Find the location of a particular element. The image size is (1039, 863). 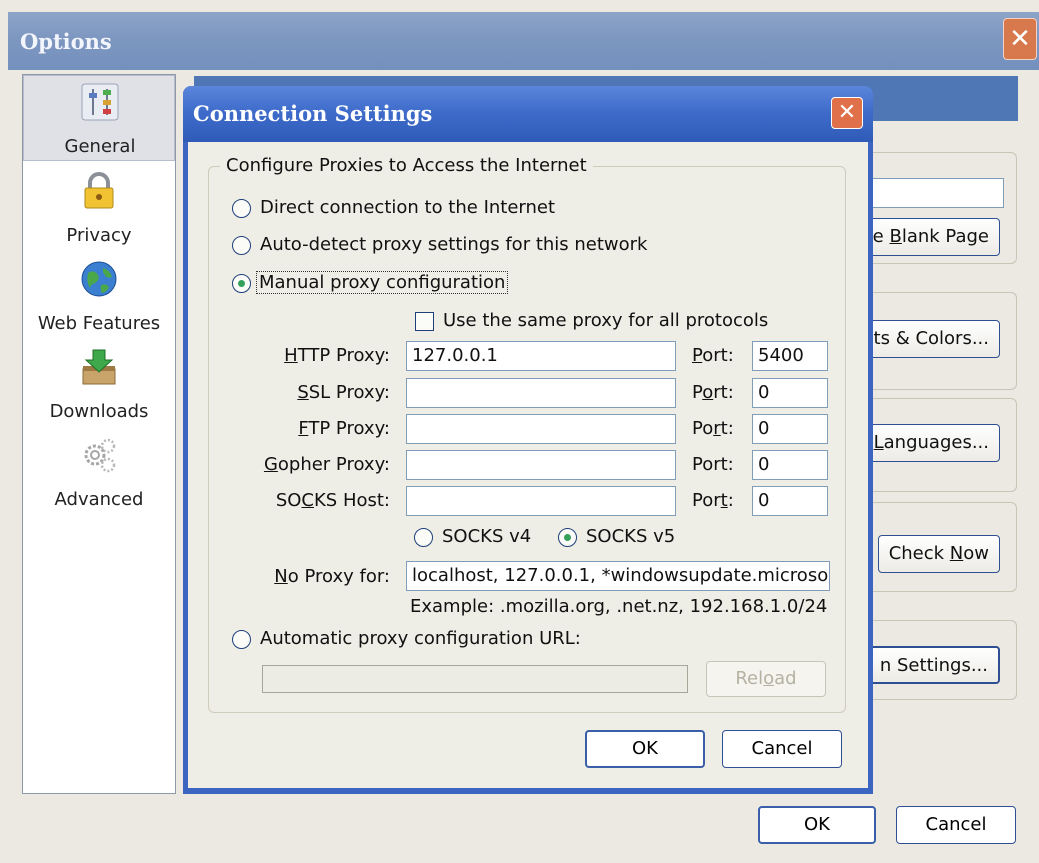

dialog-ok-button: OK is located at coordinates (645, 749).